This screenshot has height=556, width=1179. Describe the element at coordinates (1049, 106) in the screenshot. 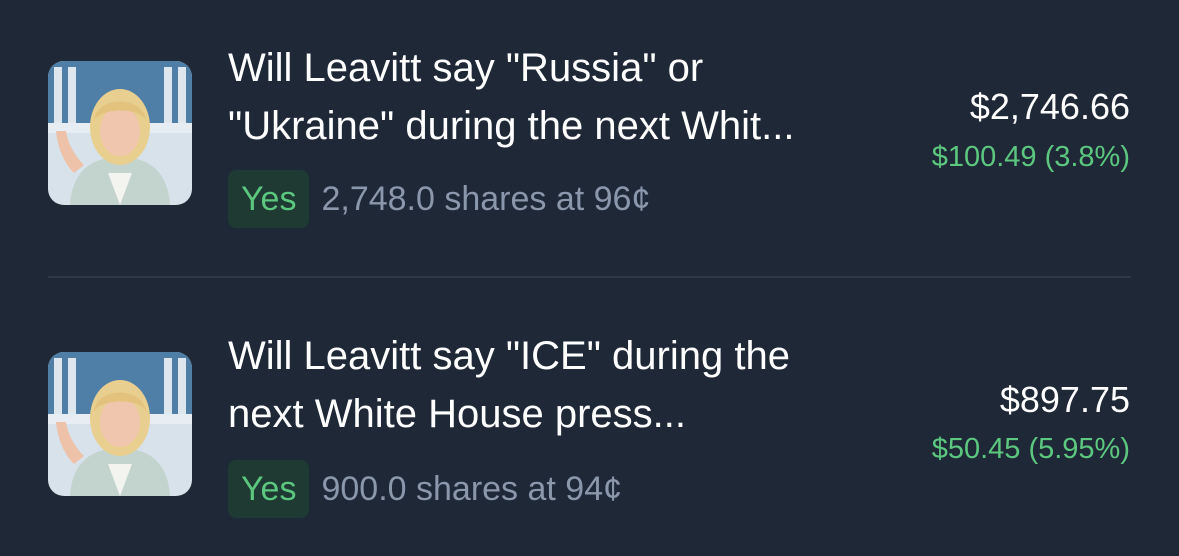

I see `position-value: $2,746.66` at that location.